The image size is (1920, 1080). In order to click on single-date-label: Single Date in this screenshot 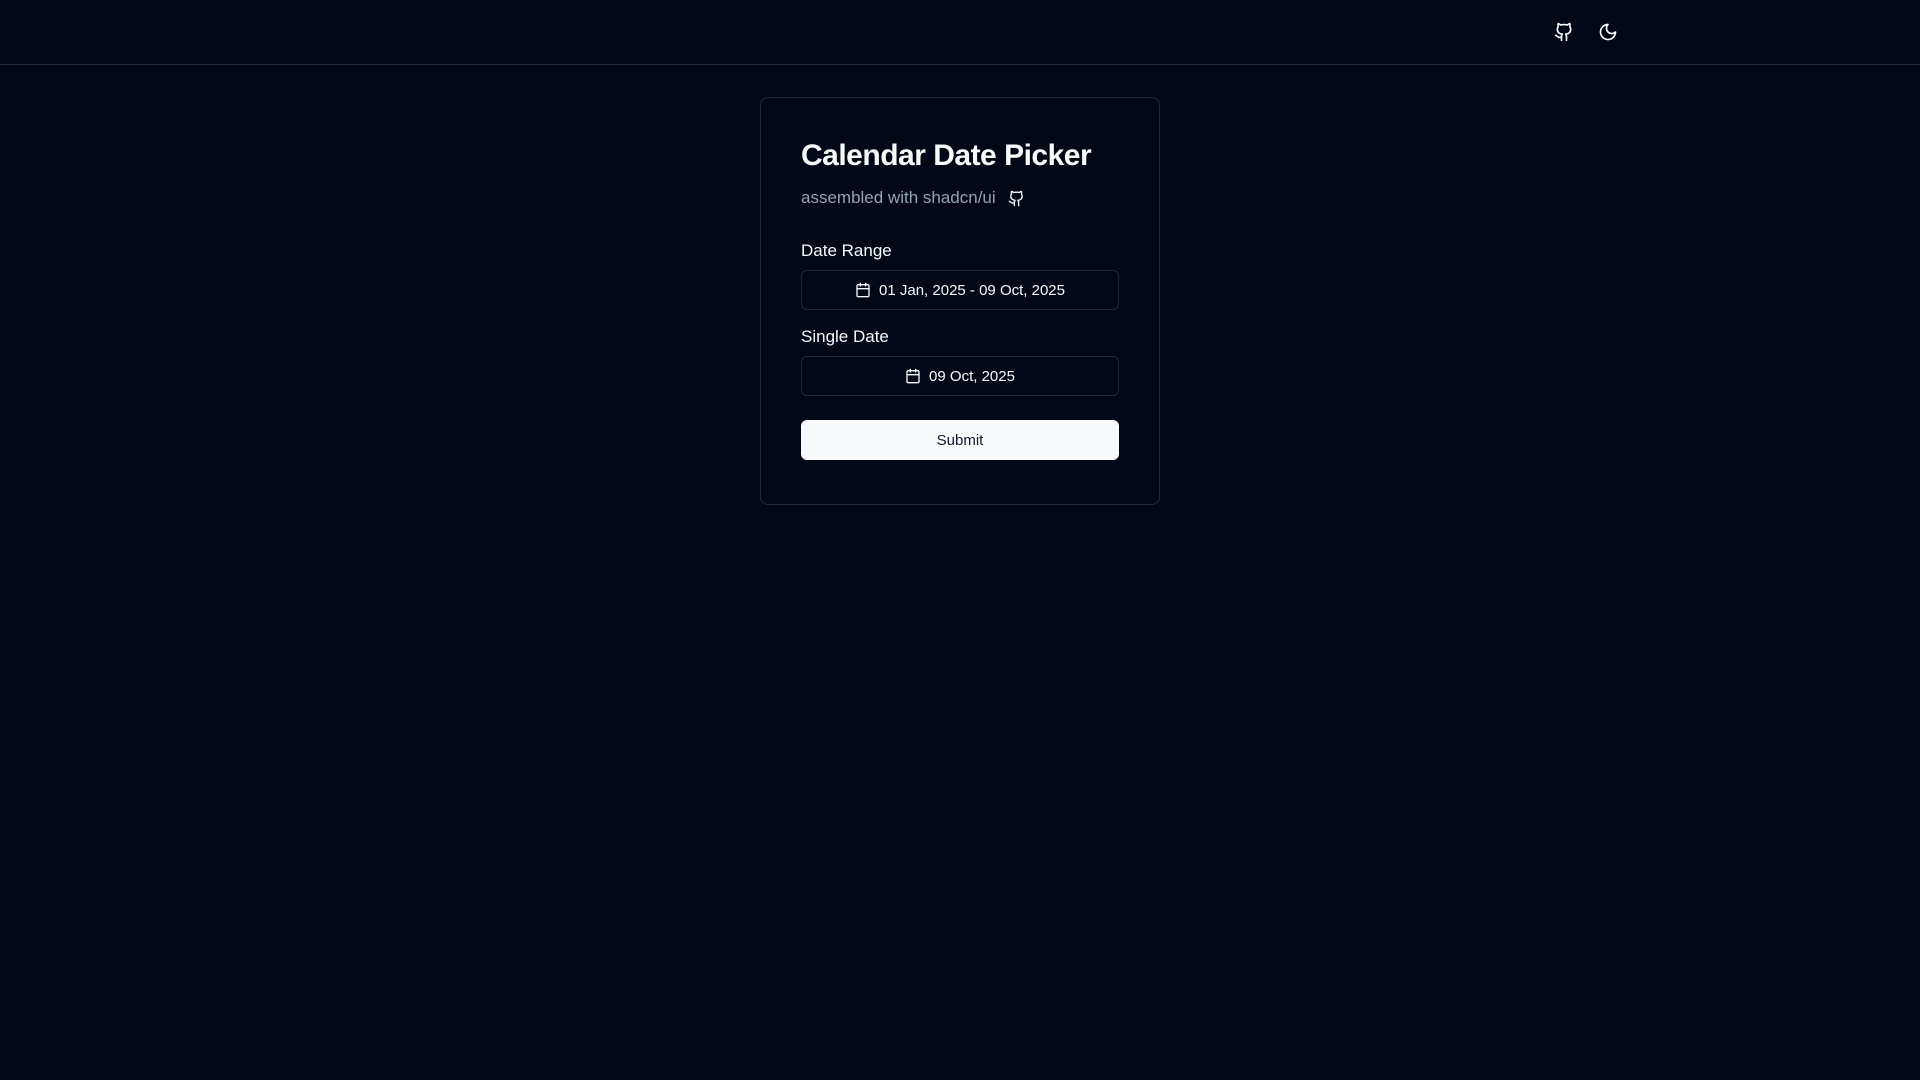, I will do `click(845, 336)`.